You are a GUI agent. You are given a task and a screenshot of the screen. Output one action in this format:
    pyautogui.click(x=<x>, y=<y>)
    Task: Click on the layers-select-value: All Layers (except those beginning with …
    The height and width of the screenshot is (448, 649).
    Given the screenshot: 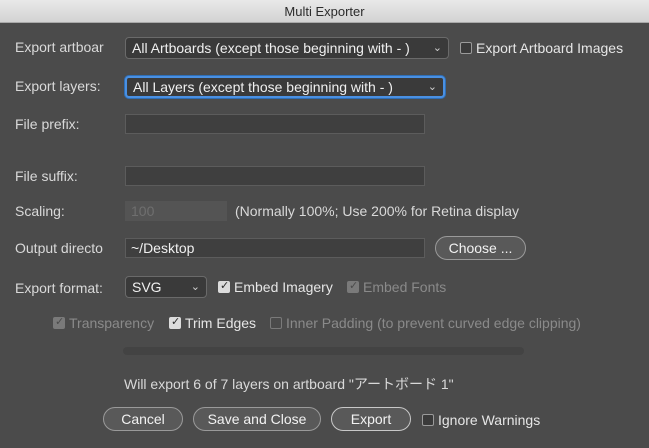 What is the action you would take?
    pyautogui.click(x=263, y=87)
    